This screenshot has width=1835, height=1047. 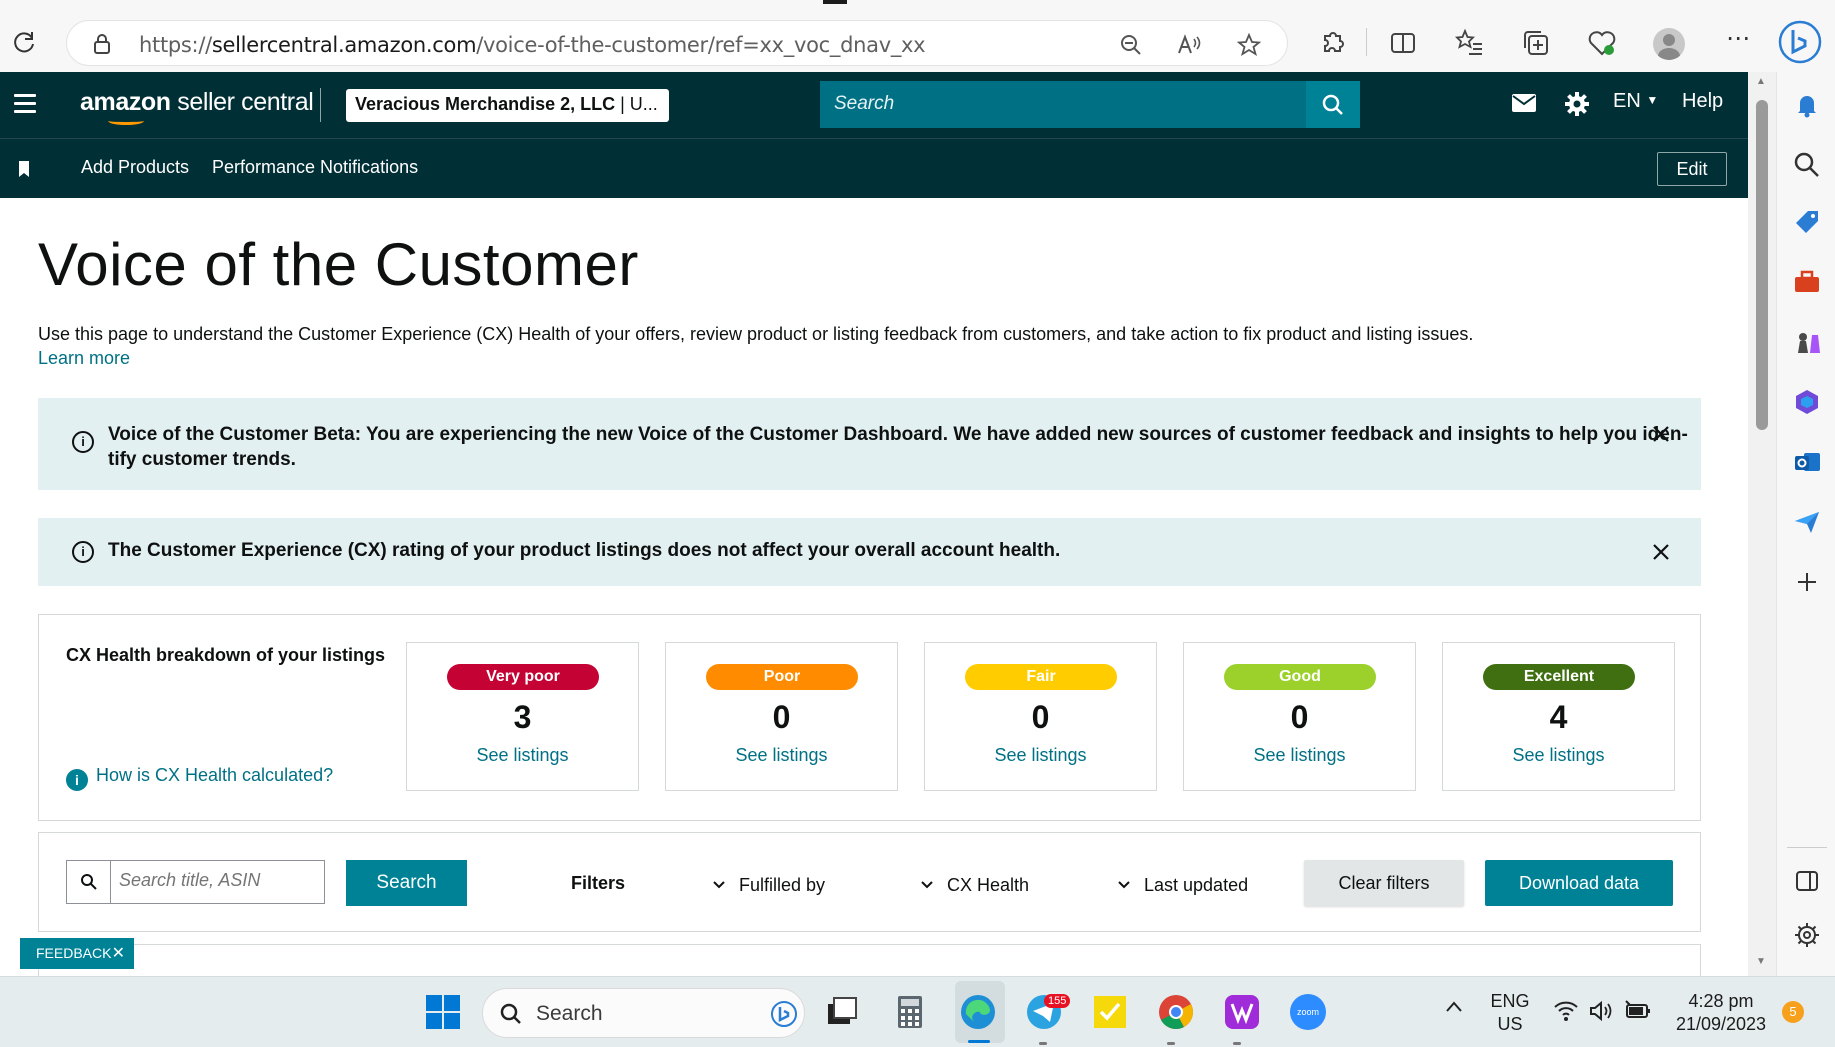 What do you see at coordinates (1176, 1012) in the screenshot?
I see `chrome-icon` at bounding box center [1176, 1012].